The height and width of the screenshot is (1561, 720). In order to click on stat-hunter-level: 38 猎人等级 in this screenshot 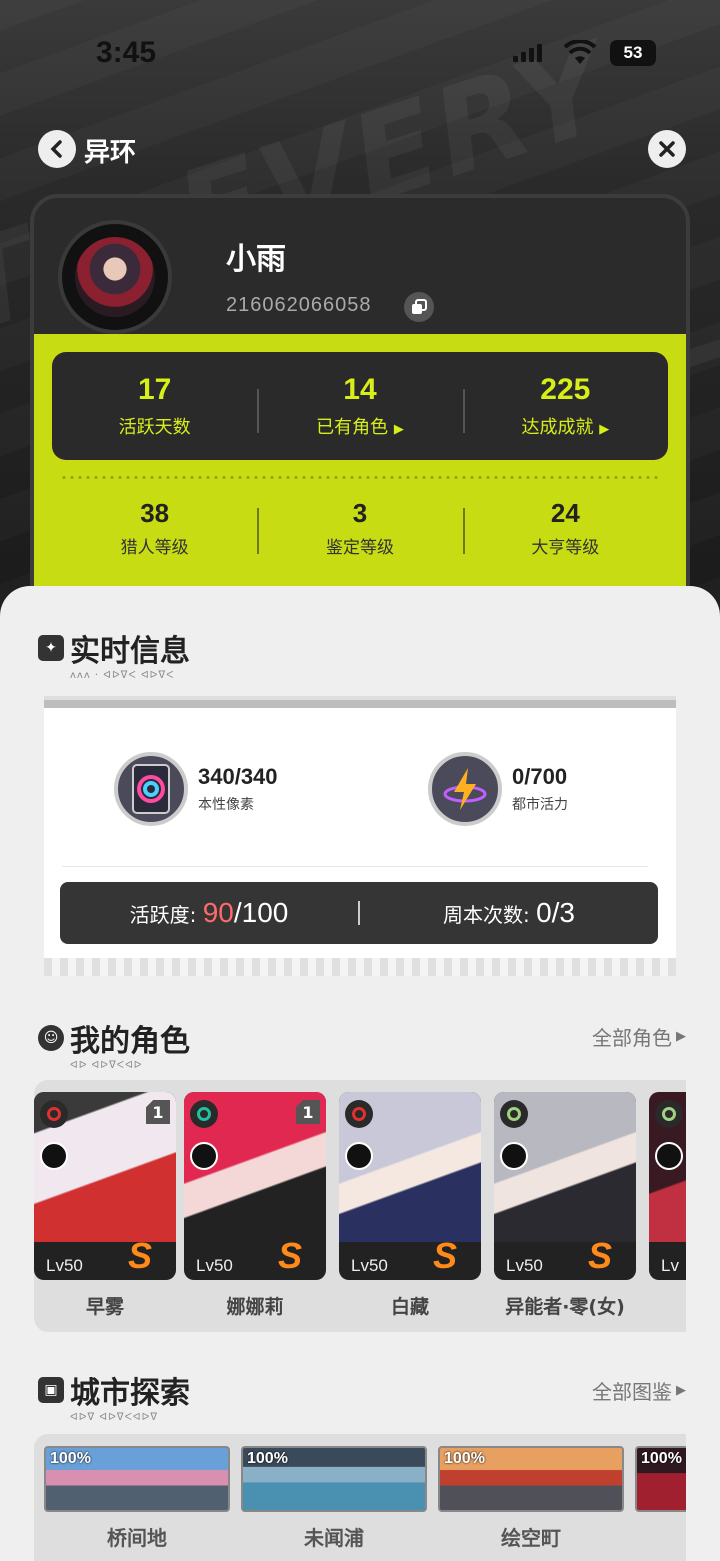, I will do `click(154, 528)`.